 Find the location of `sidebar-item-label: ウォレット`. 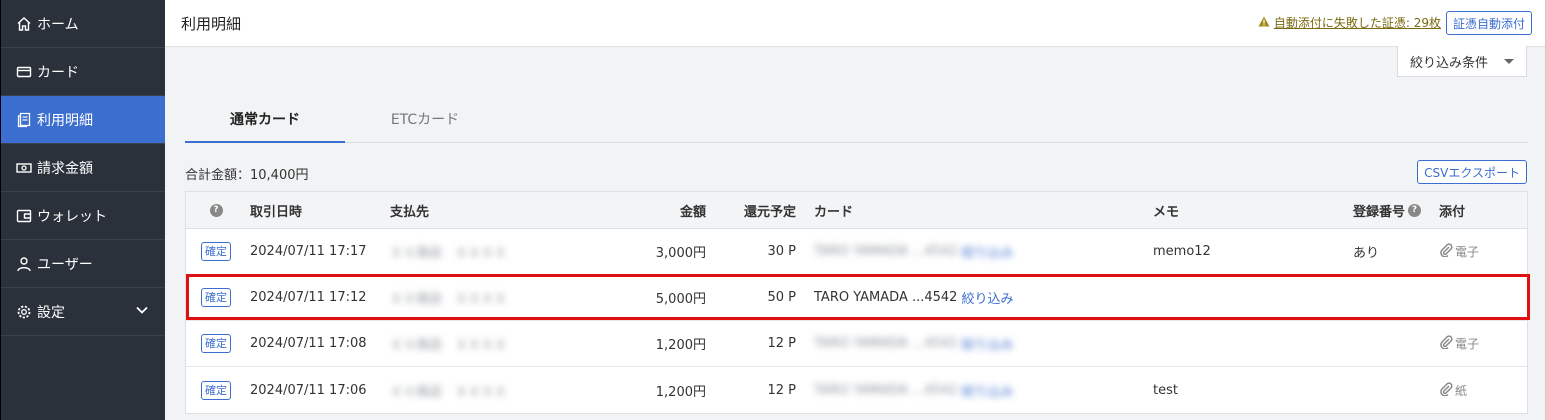

sidebar-item-label: ウォレット is located at coordinates (72, 216).